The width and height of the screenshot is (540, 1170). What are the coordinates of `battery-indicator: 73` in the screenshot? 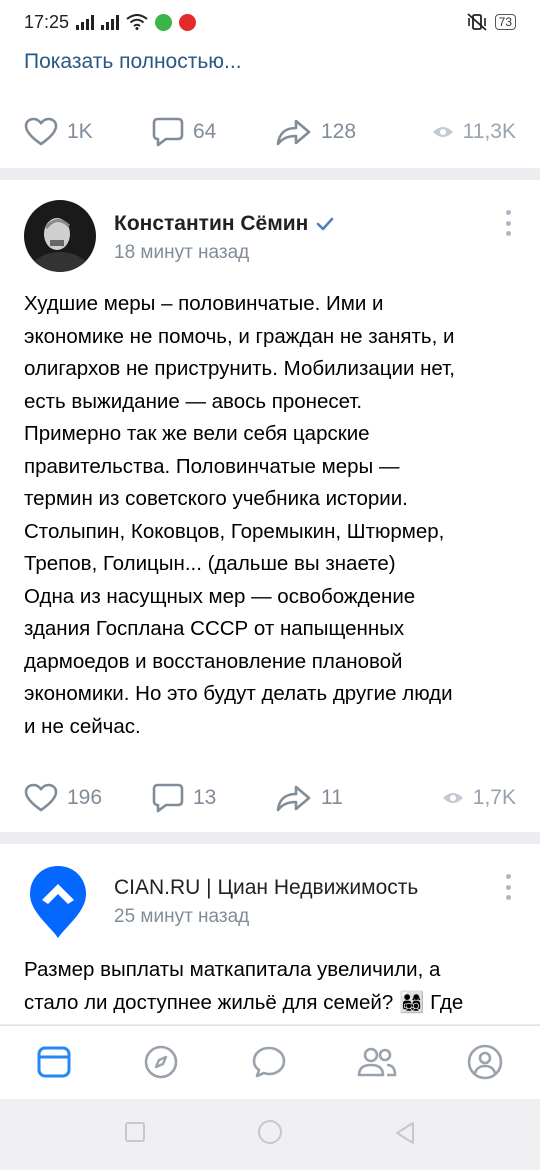 It's located at (505, 22).